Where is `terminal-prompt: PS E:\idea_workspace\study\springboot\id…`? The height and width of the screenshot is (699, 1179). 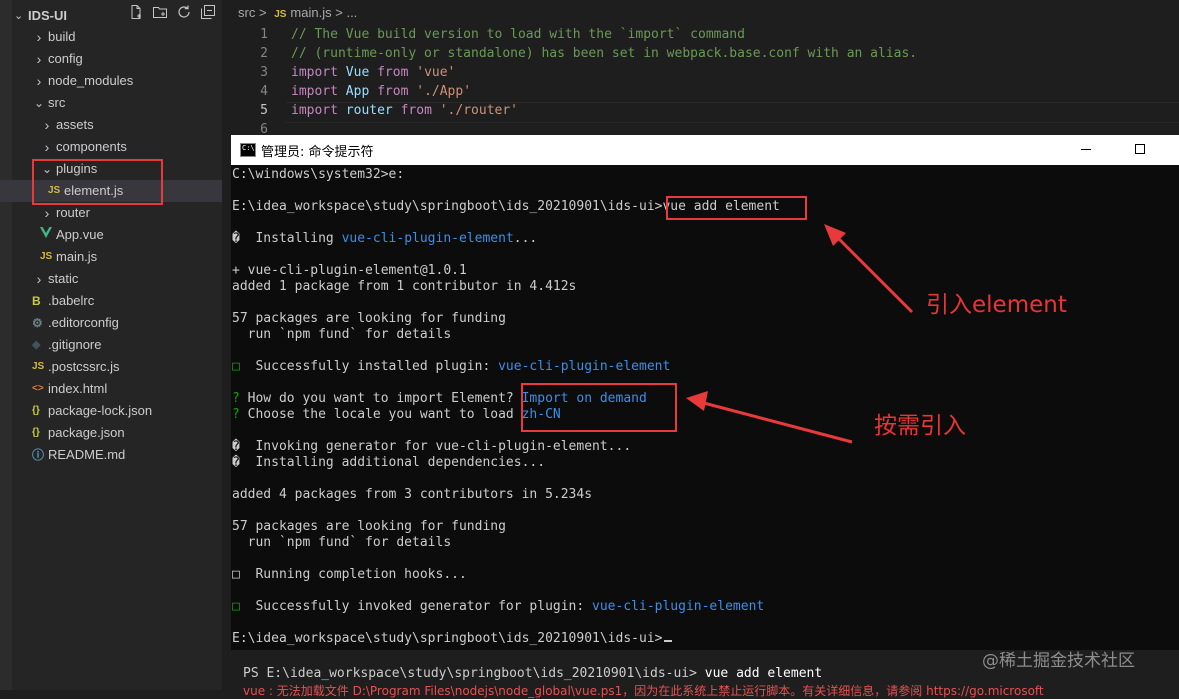
terminal-prompt: PS E:\idea_workspace\study\springboot\id… is located at coordinates (474, 673).